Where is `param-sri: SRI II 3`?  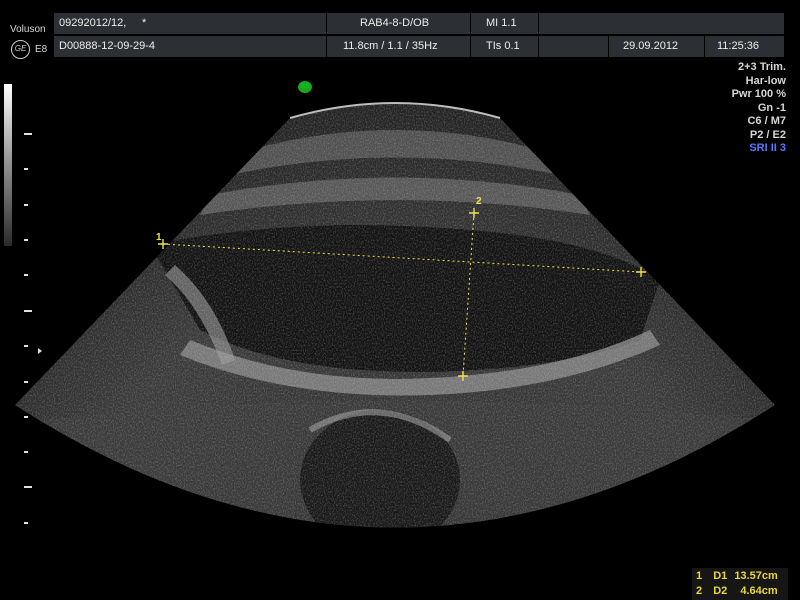
param-sri: SRI II 3 is located at coordinates (767, 148).